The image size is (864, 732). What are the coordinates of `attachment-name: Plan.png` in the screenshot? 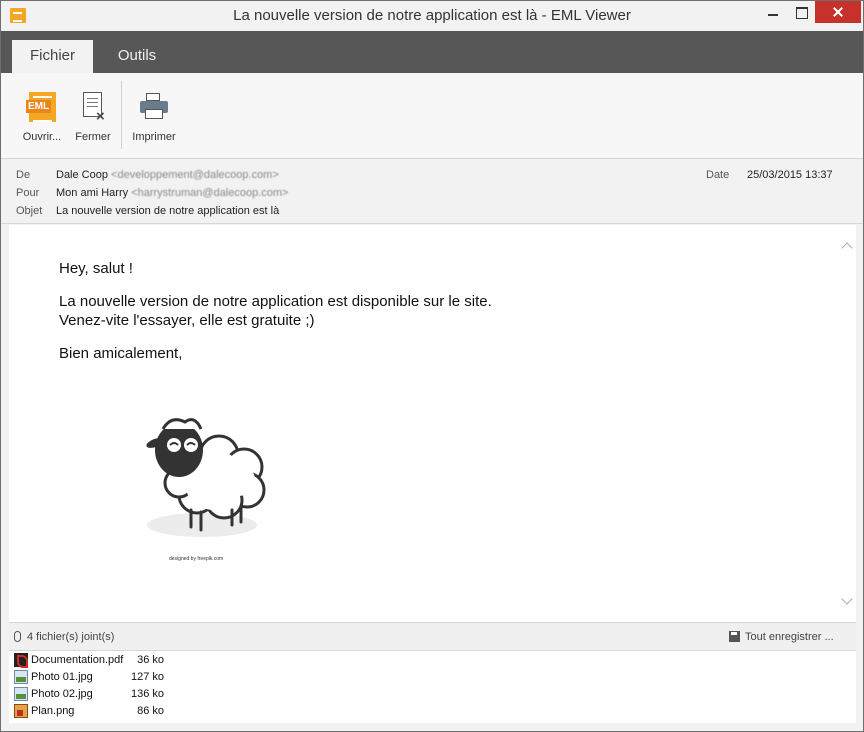 It's located at (53, 711).